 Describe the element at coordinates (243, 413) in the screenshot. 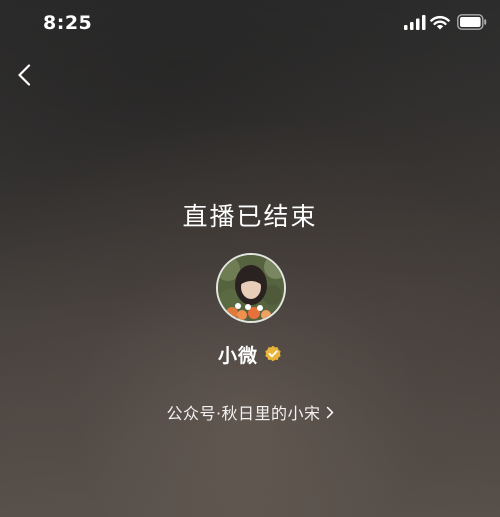

I see `official-account-text: 公众号·秋日里的小宋` at that location.